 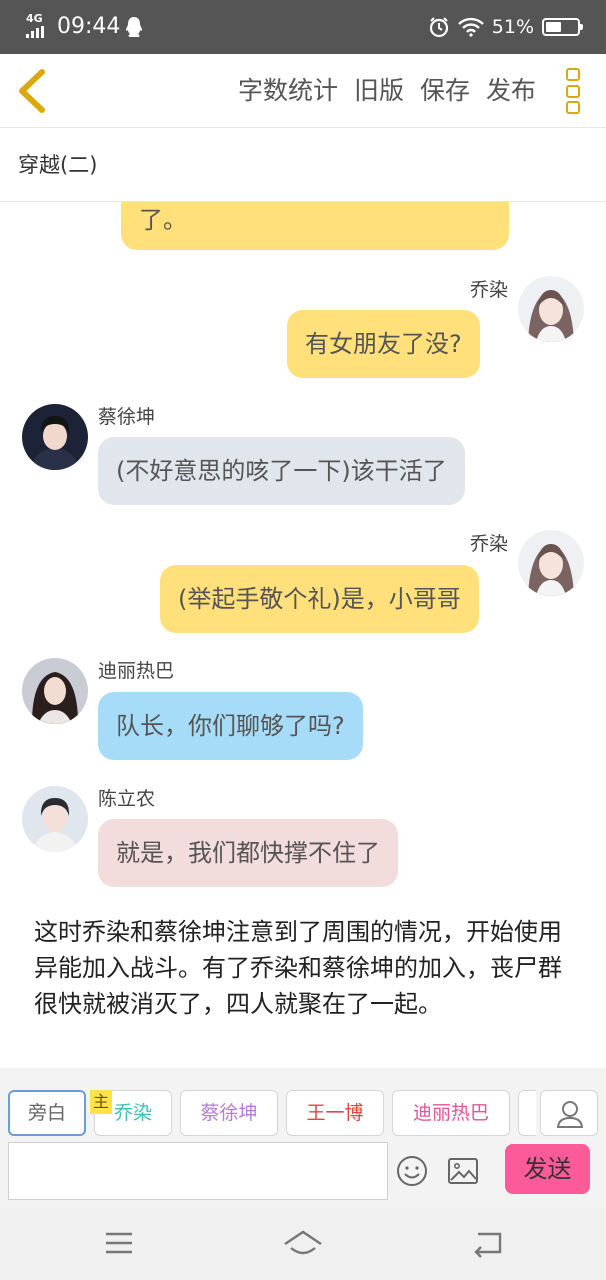 I want to click on role-wangyibo: 王一博, so click(x=335, y=1113).